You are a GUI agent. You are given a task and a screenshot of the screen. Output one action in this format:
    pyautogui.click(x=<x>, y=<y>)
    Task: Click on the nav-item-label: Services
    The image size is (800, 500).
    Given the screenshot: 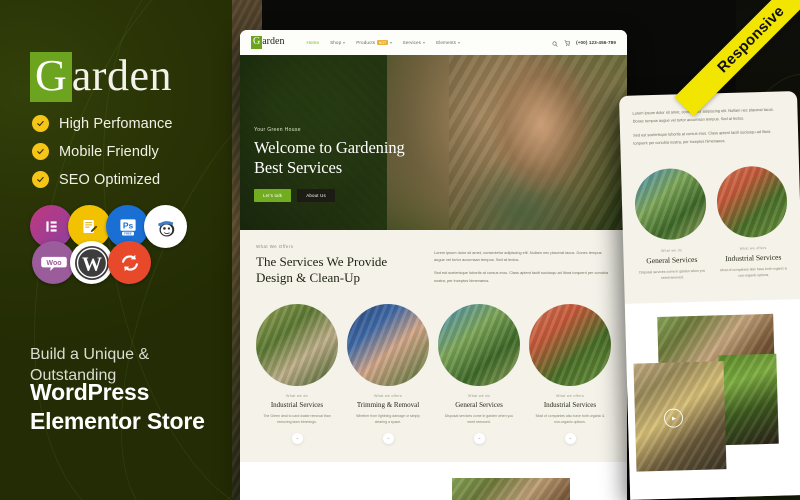 What is the action you would take?
    pyautogui.click(x=412, y=42)
    